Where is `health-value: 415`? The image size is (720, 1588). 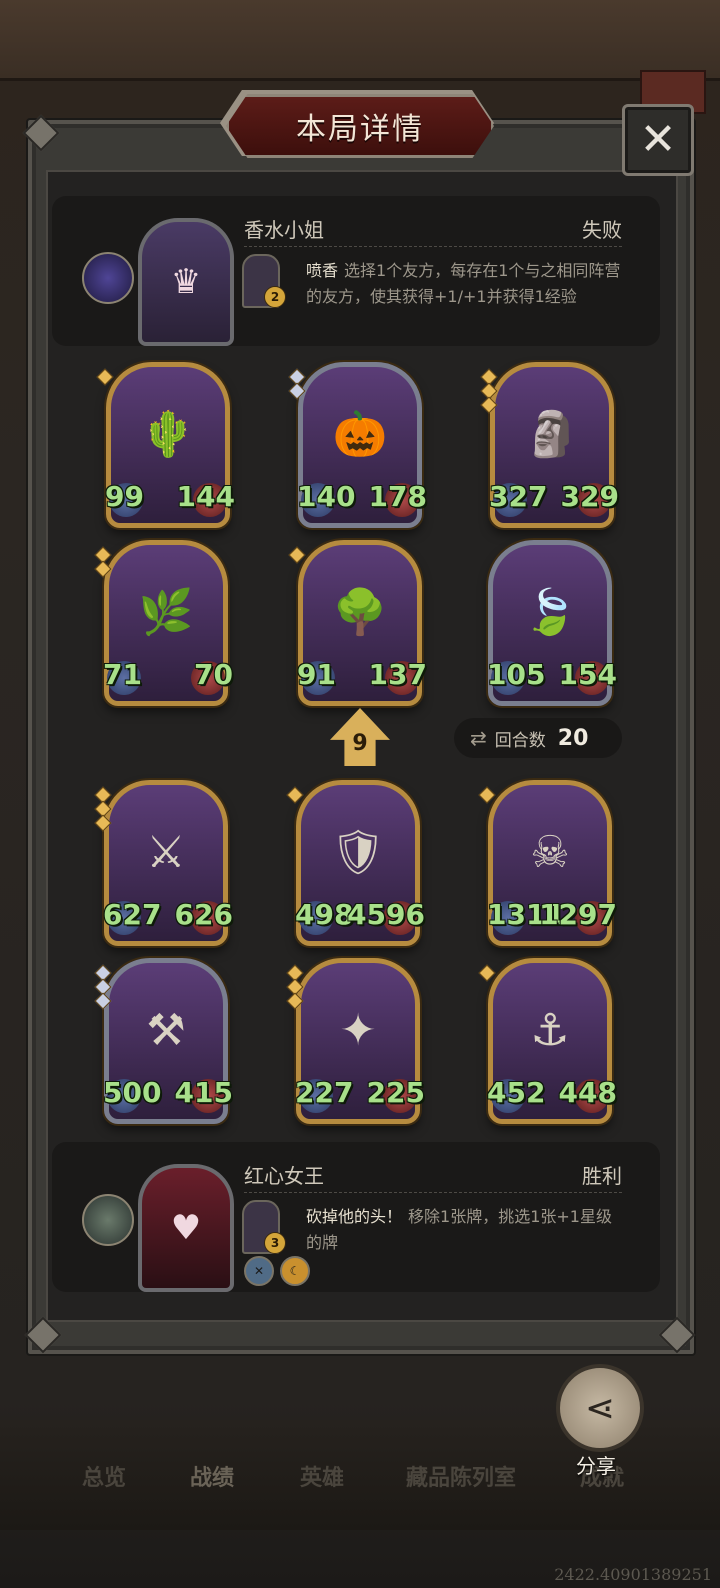
health-value: 415 is located at coordinates (203, 1092).